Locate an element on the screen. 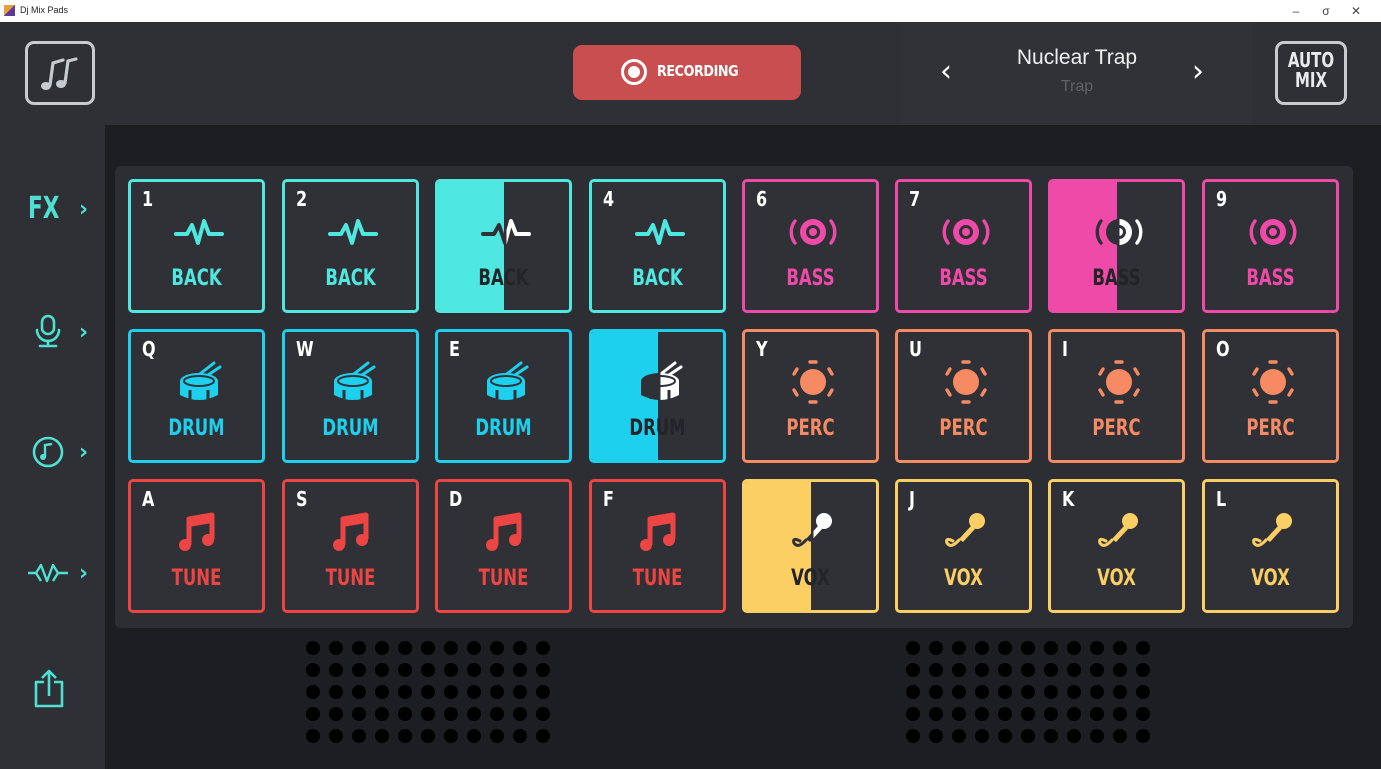 The image size is (1381, 769). pad-back-1: 1 BACK is located at coordinates (196, 246).